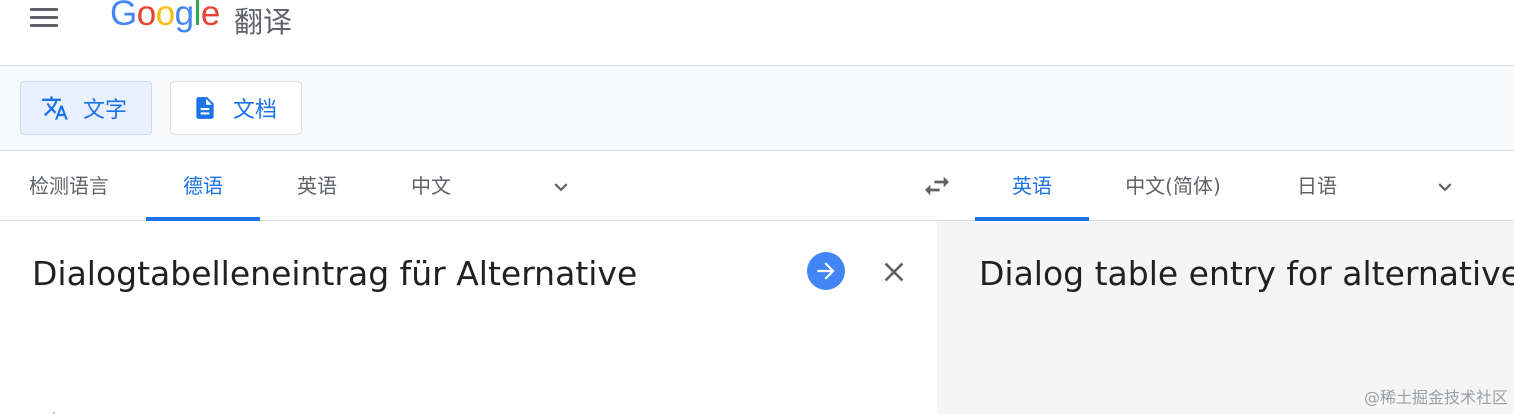  I want to click on swap-arrows-icon, so click(937, 186).